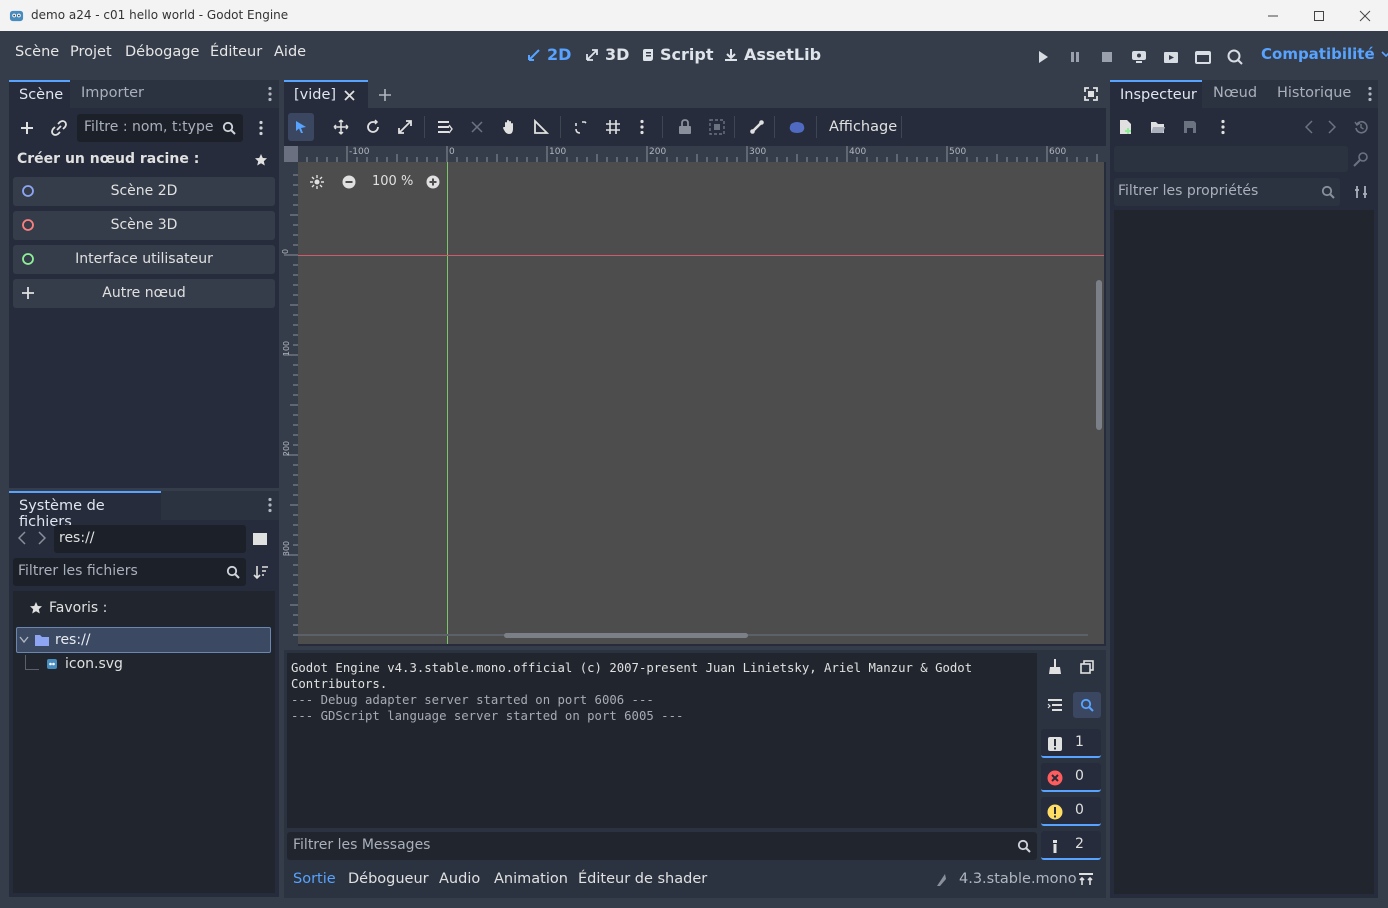  Describe the element at coordinates (1055, 667) in the screenshot. I see `clear-log-icon` at that location.